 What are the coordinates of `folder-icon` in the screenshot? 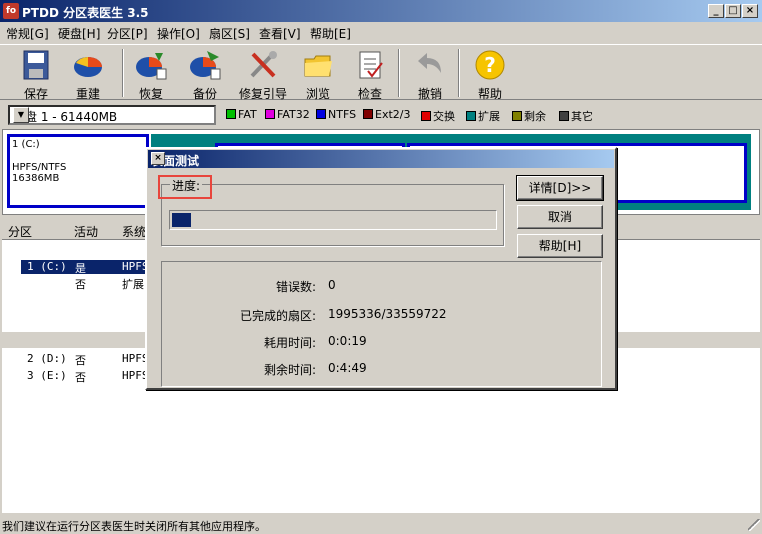 It's located at (318, 65).